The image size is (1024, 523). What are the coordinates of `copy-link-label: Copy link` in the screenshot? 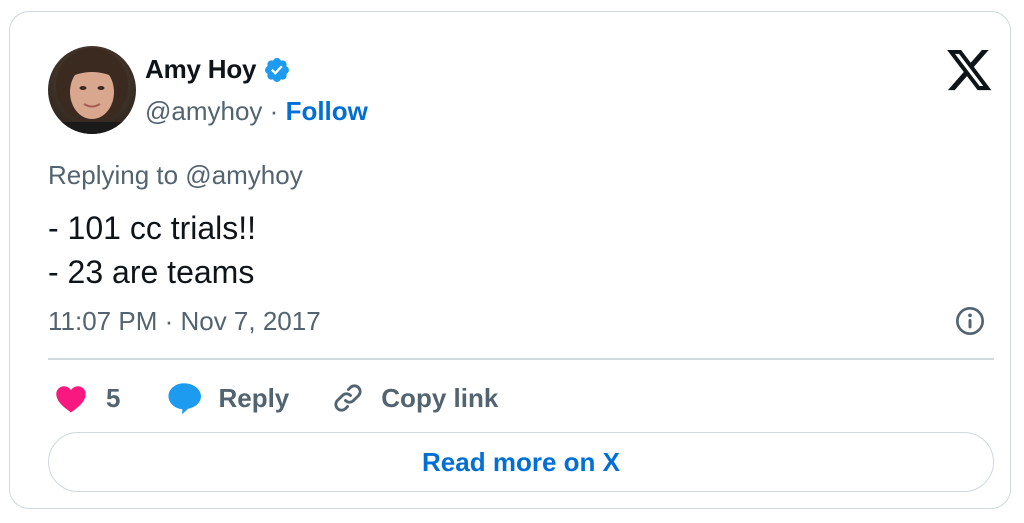 It's located at (440, 397).